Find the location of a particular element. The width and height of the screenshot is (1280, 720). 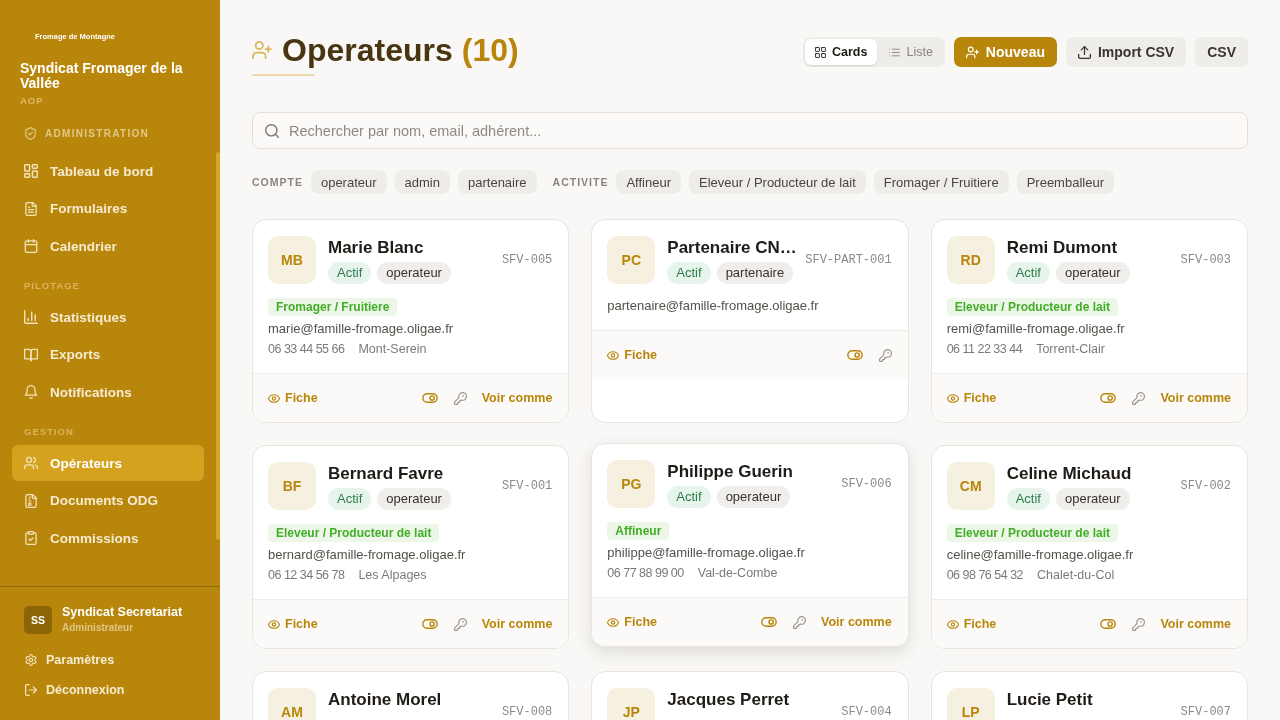

filter-label: COMPTE is located at coordinates (277, 182).